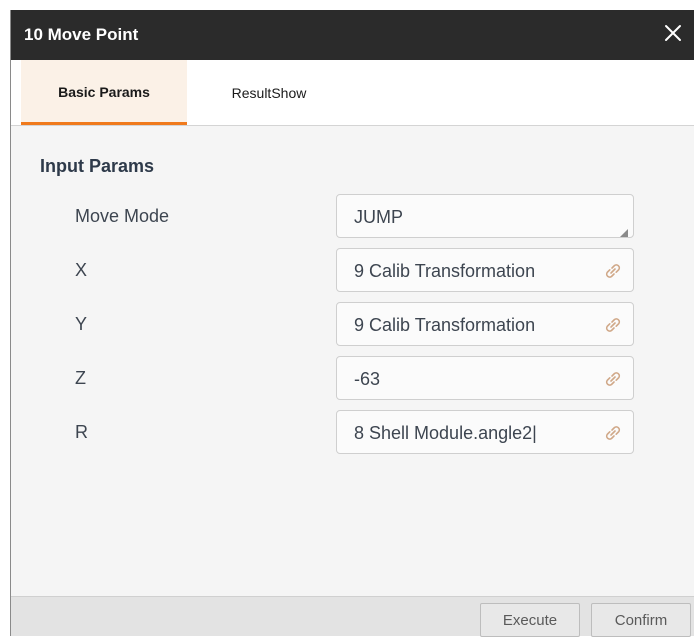 The image size is (695, 637). I want to click on dialog-footer: Execute Confirm, so click(352, 616).